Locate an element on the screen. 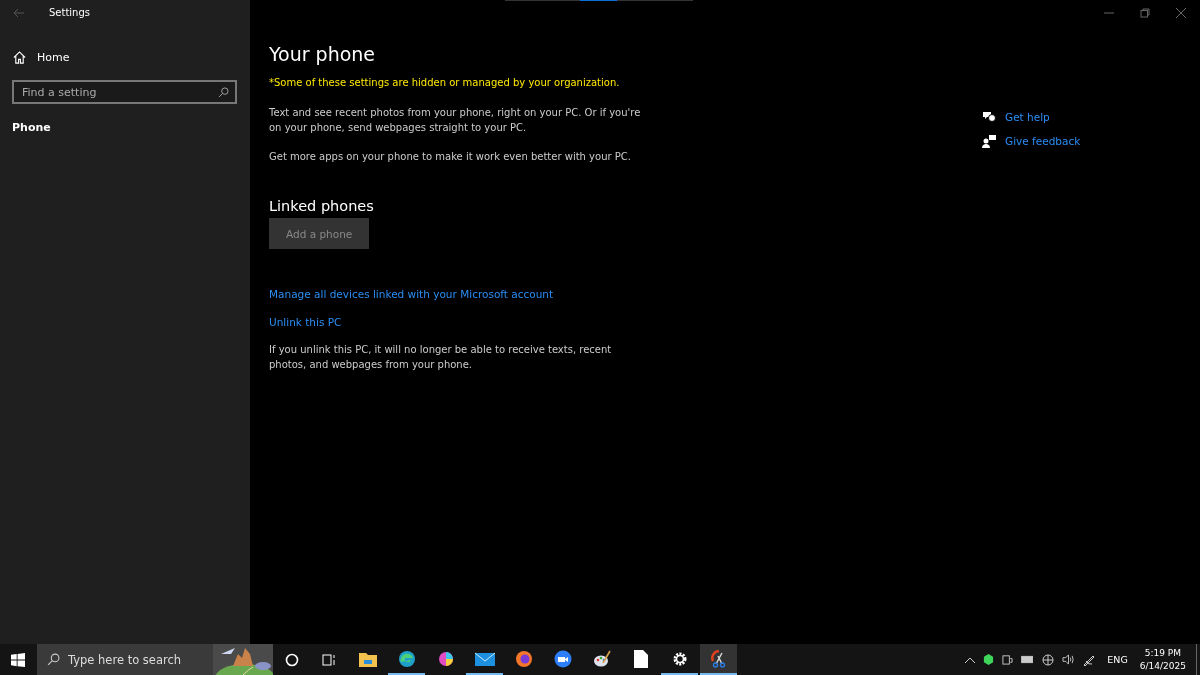 This screenshot has height=675, width=1200. chevron-up-icon is located at coordinates (970, 659).